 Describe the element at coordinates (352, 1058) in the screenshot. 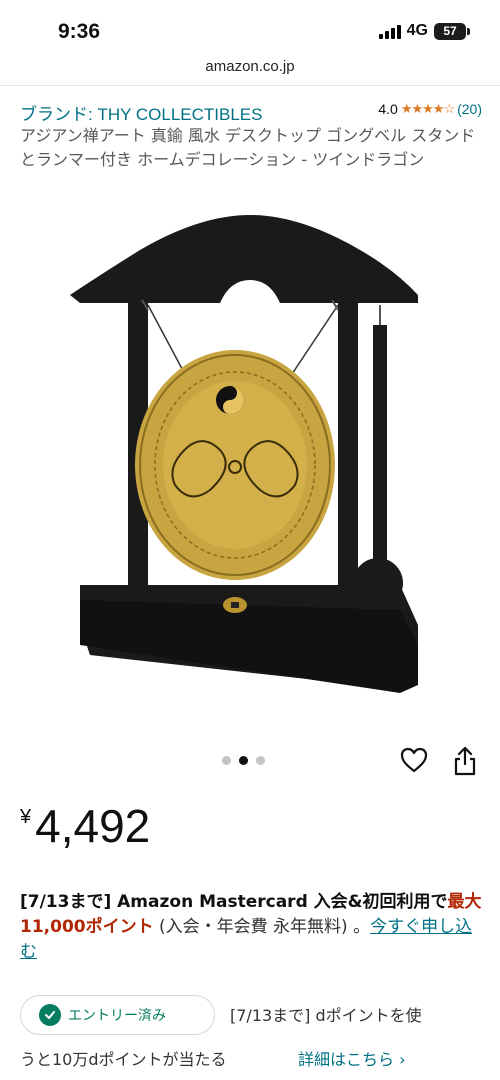

I see `details-link: 詳細はこちら ›` at that location.